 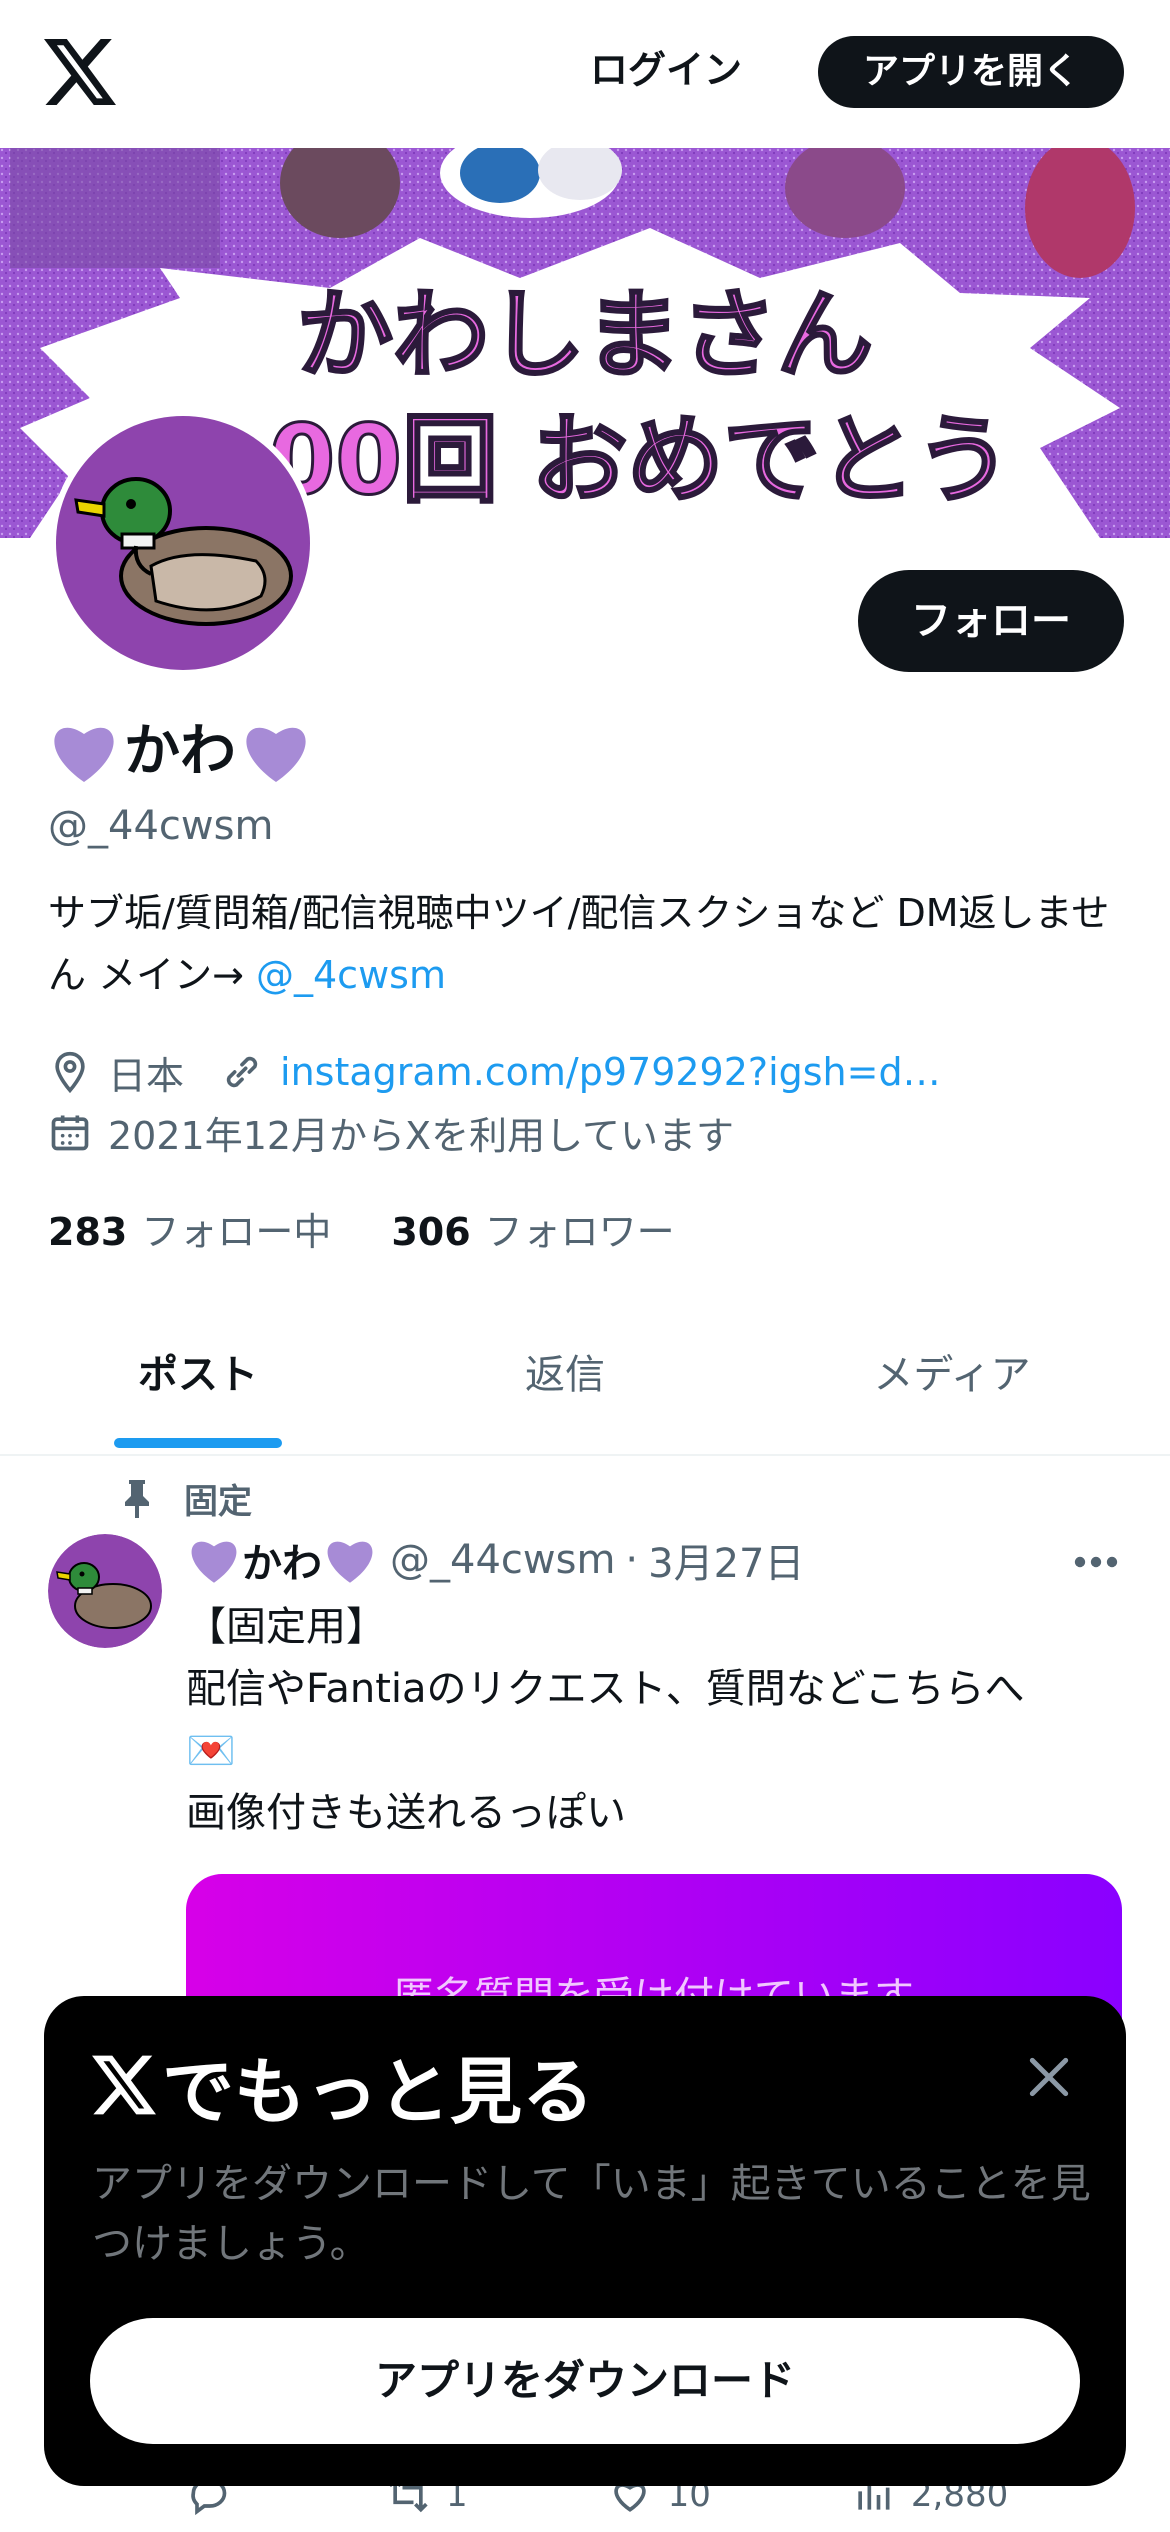 I want to click on following-label: フォロー中, so click(x=236, y=1231).